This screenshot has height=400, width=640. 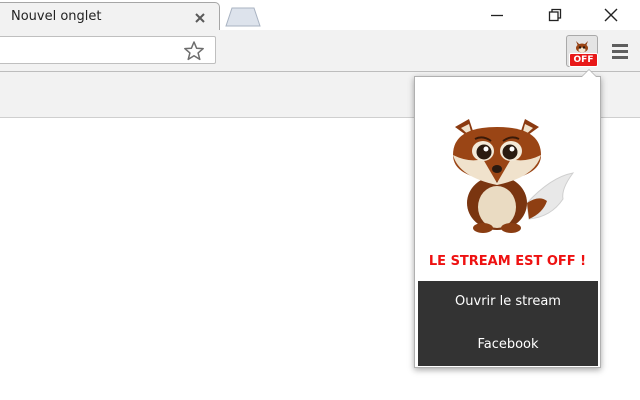 I want to click on toolbar: OFF, so click(x=320, y=51).